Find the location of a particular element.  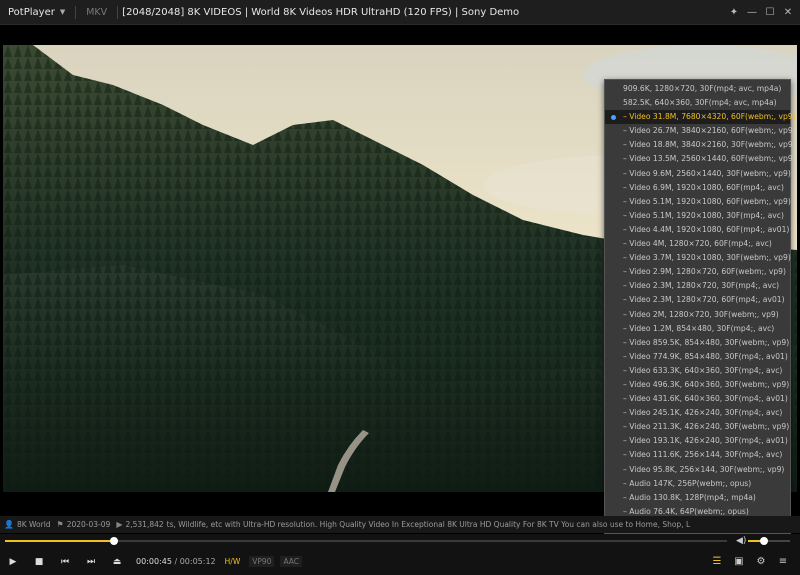

stream-option-label: – Audio 130.8K, 128P(mp4;, mp4a) is located at coordinates (689, 497).